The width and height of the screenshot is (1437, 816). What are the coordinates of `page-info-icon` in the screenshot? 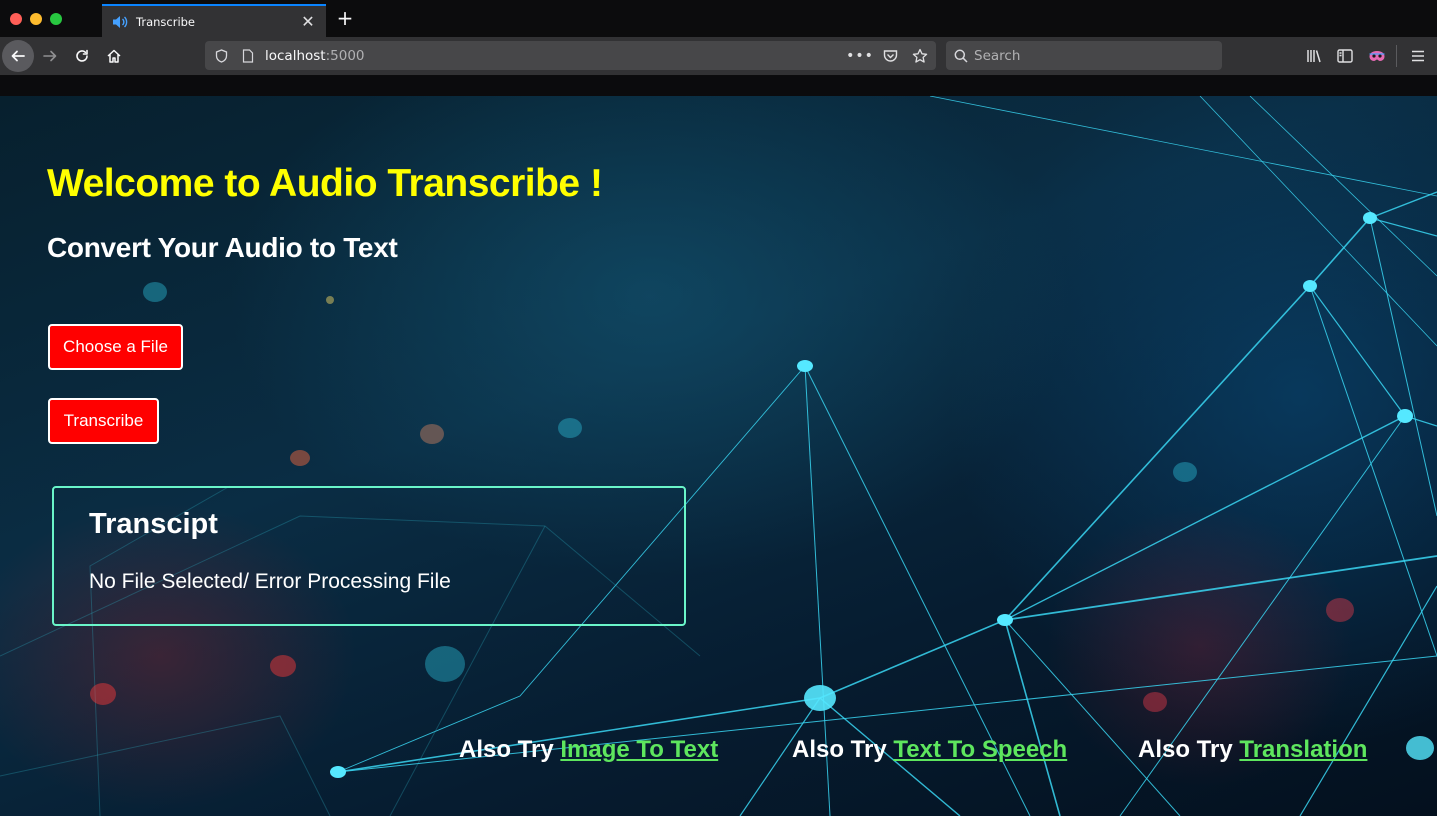 It's located at (248, 56).